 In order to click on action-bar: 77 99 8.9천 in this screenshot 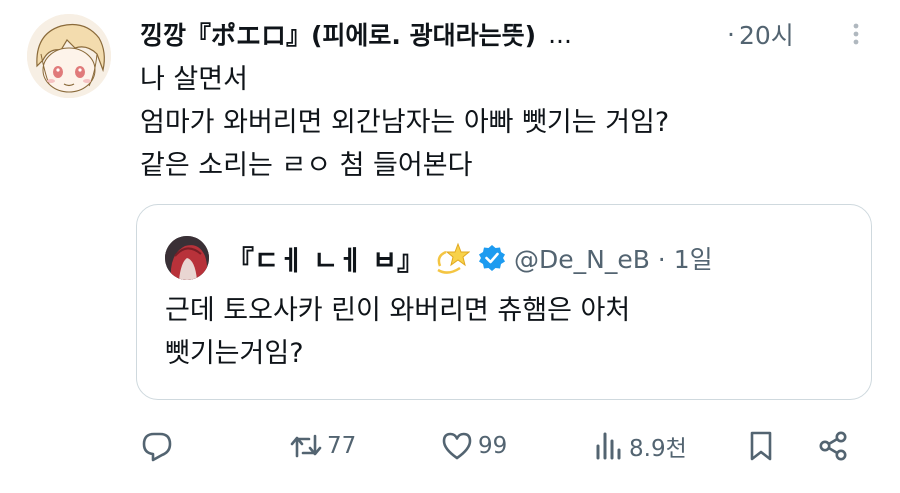, I will do `click(450, 446)`.